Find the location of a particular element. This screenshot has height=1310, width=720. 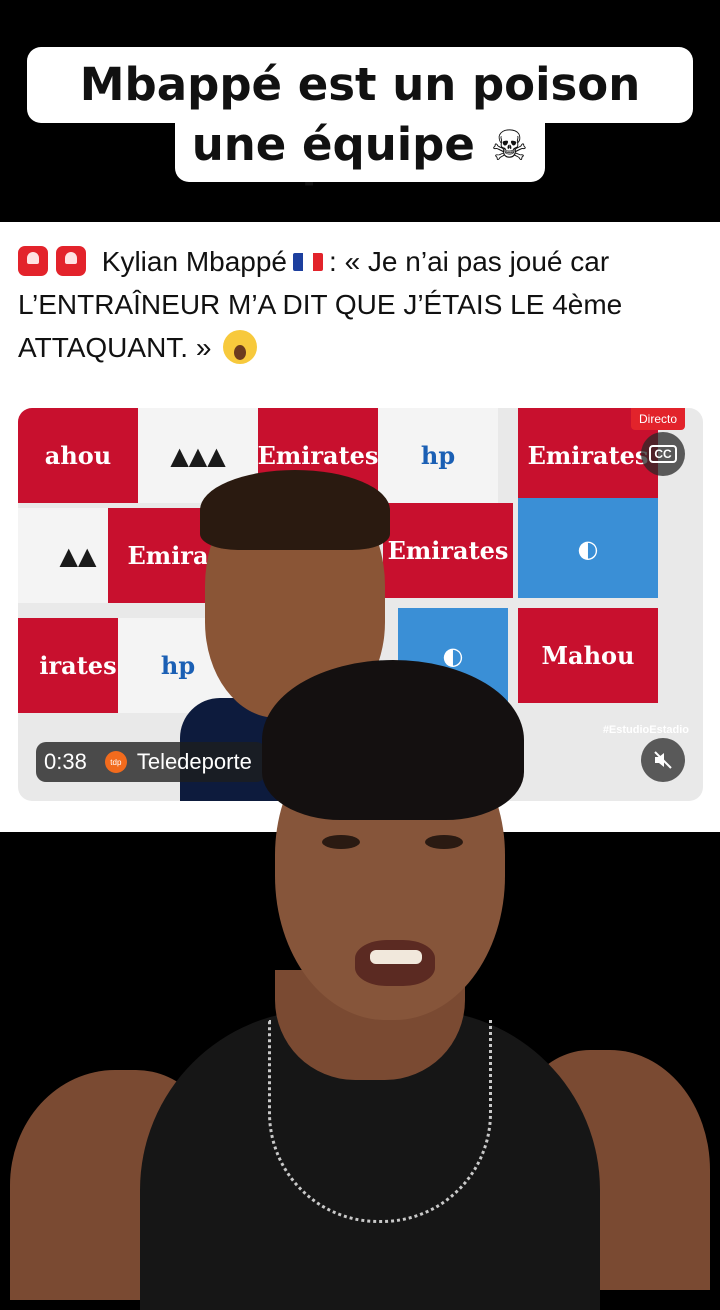

right-eye is located at coordinates (444, 842).